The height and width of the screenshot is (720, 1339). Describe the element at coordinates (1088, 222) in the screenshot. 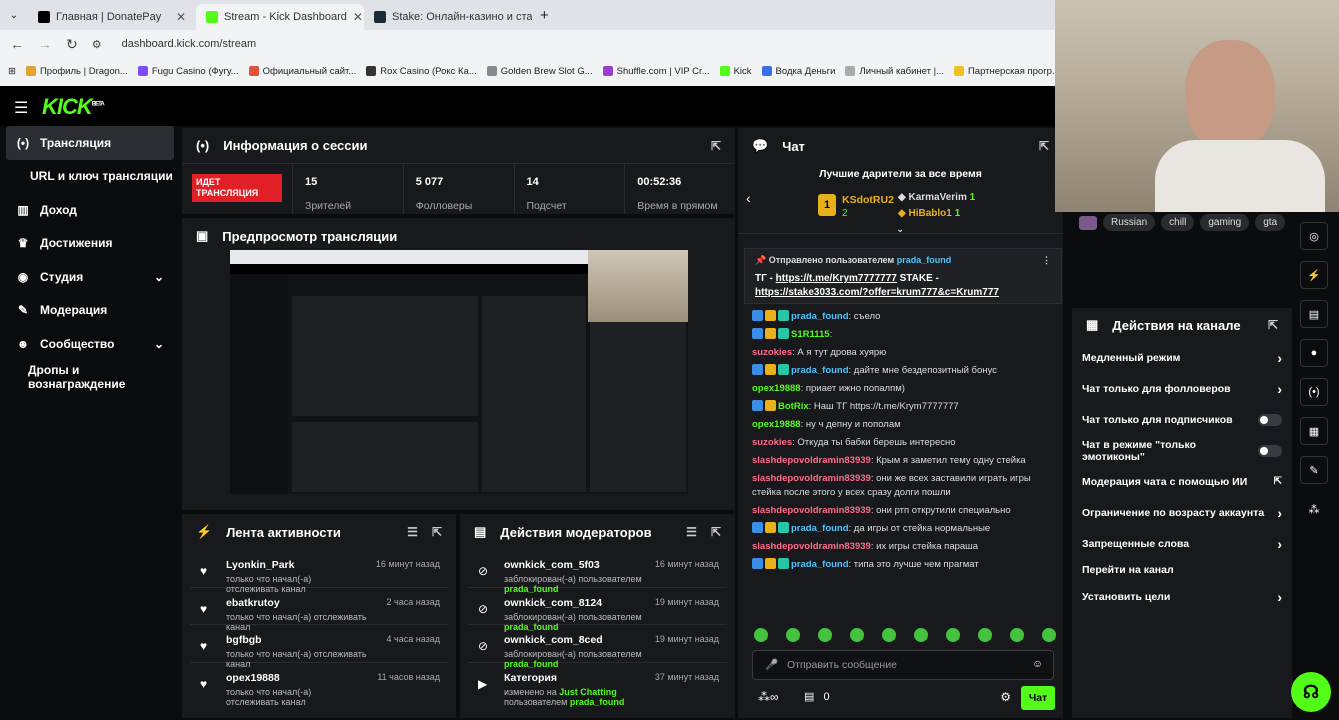

I see `category-thumbnail` at that location.